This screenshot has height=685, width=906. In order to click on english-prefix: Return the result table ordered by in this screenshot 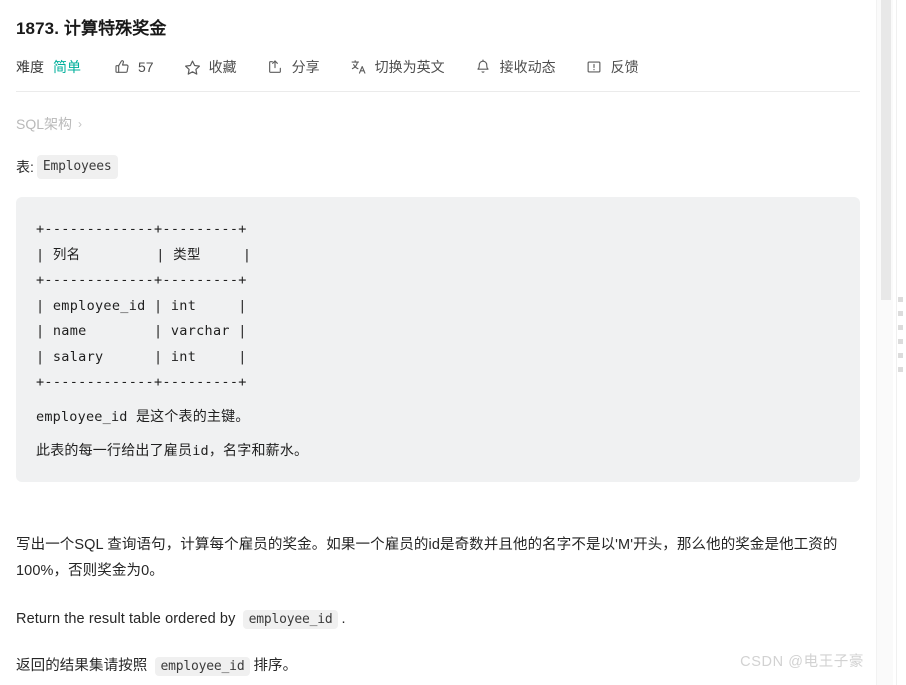, I will do `click(126, 618)`.